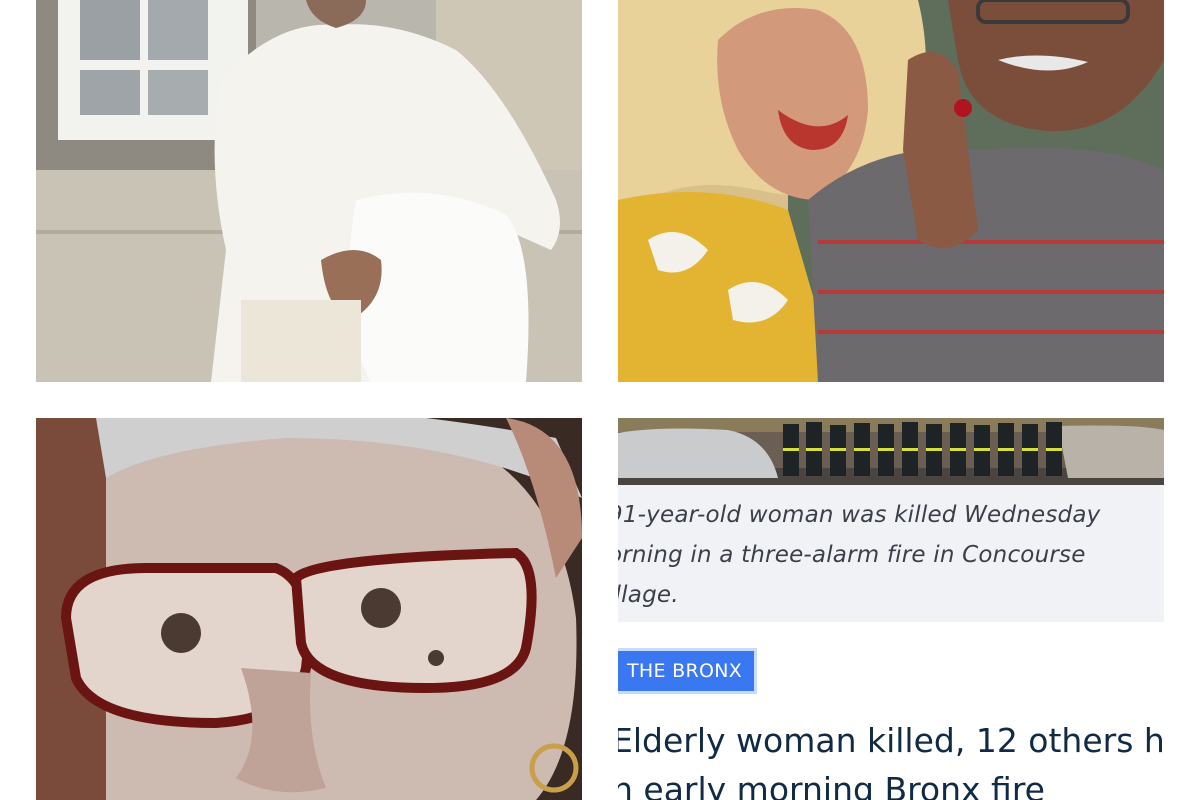  I want to click on firefighters-street-image, so click(891, 451).